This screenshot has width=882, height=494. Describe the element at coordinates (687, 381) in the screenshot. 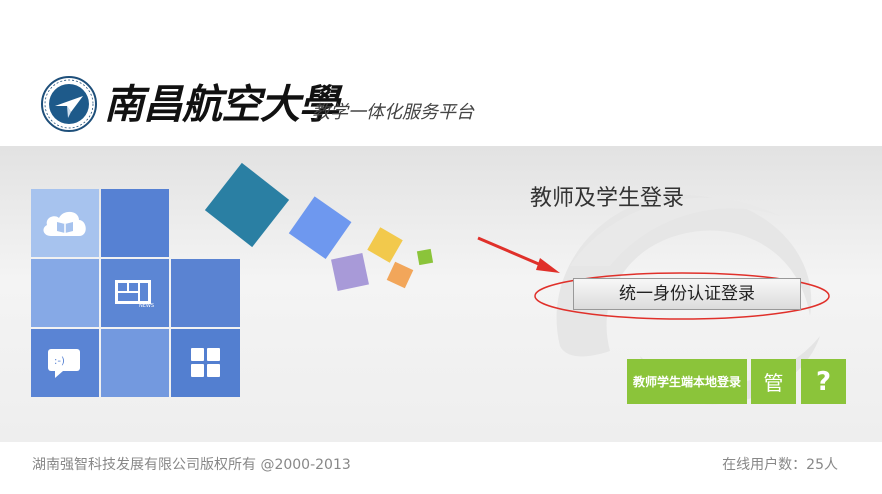

I see `local-login-button: 教师学生端本地登录` at that location.